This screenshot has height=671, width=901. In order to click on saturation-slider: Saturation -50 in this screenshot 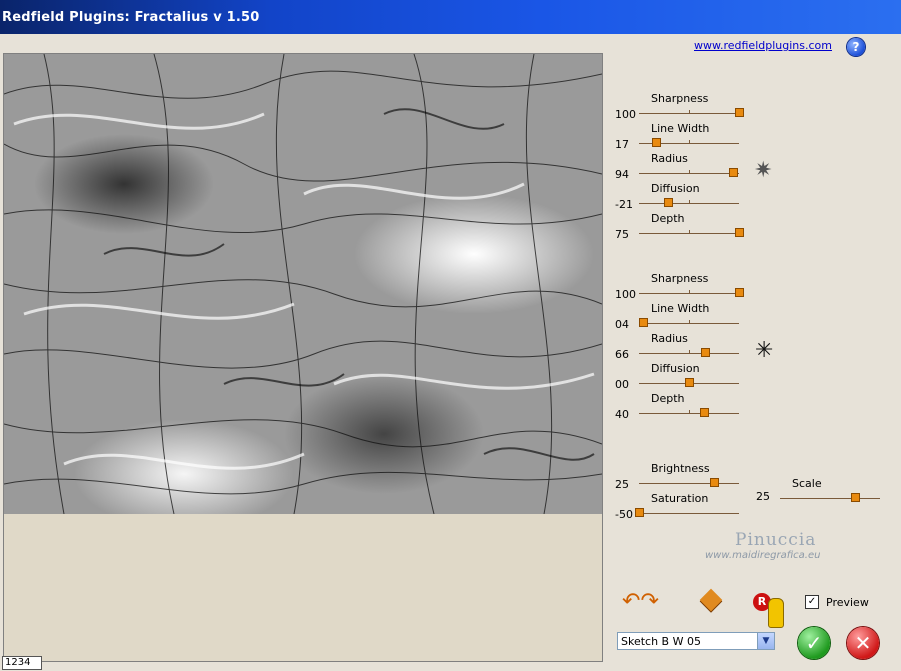, I will do `click(686, 507)`.